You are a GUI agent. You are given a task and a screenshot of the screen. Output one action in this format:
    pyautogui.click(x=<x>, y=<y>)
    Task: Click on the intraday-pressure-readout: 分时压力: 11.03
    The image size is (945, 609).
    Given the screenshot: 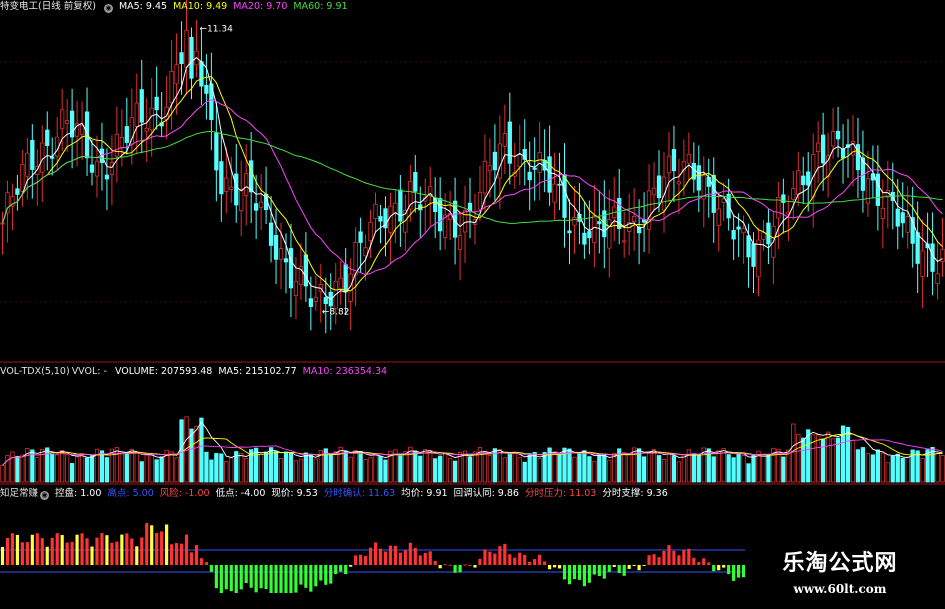 What is the action you would take?
    pyautogui.click(x=560, y=493)
    